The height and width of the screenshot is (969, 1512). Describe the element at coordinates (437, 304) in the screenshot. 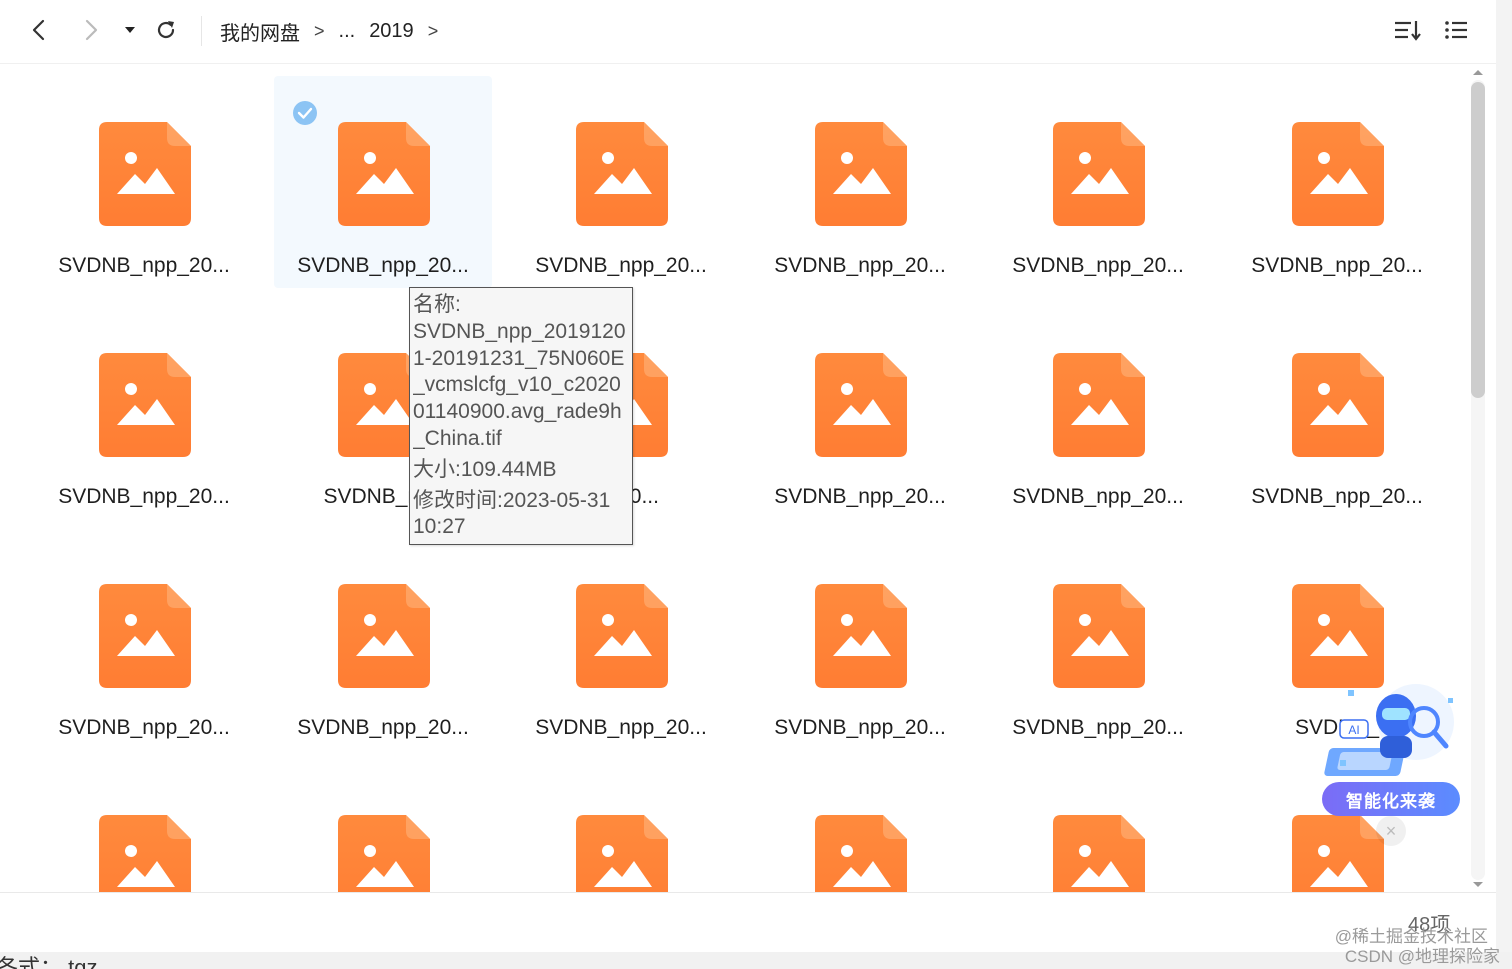

I see `tooltip-line: 名称:` at that location.